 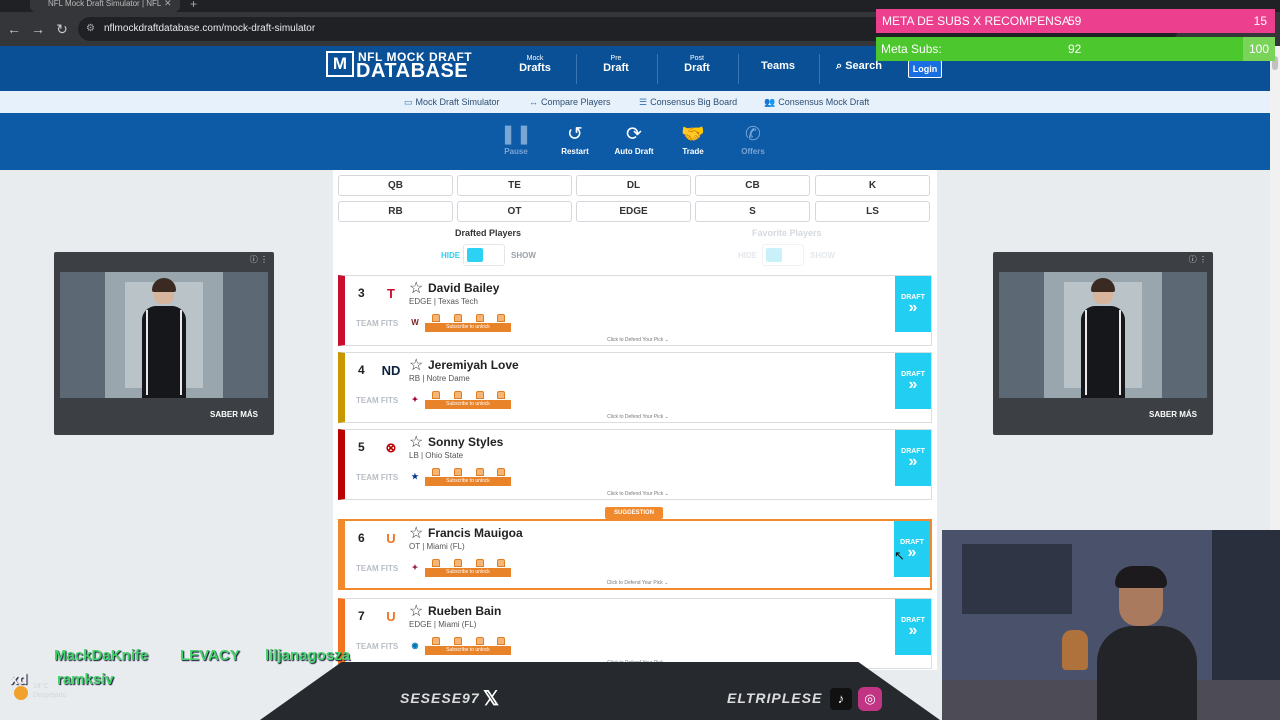 What do you see at coordinates (168, 4) in the screenshot?
I see `tab-close-icon: ✕` at bounding box center [168, 4].